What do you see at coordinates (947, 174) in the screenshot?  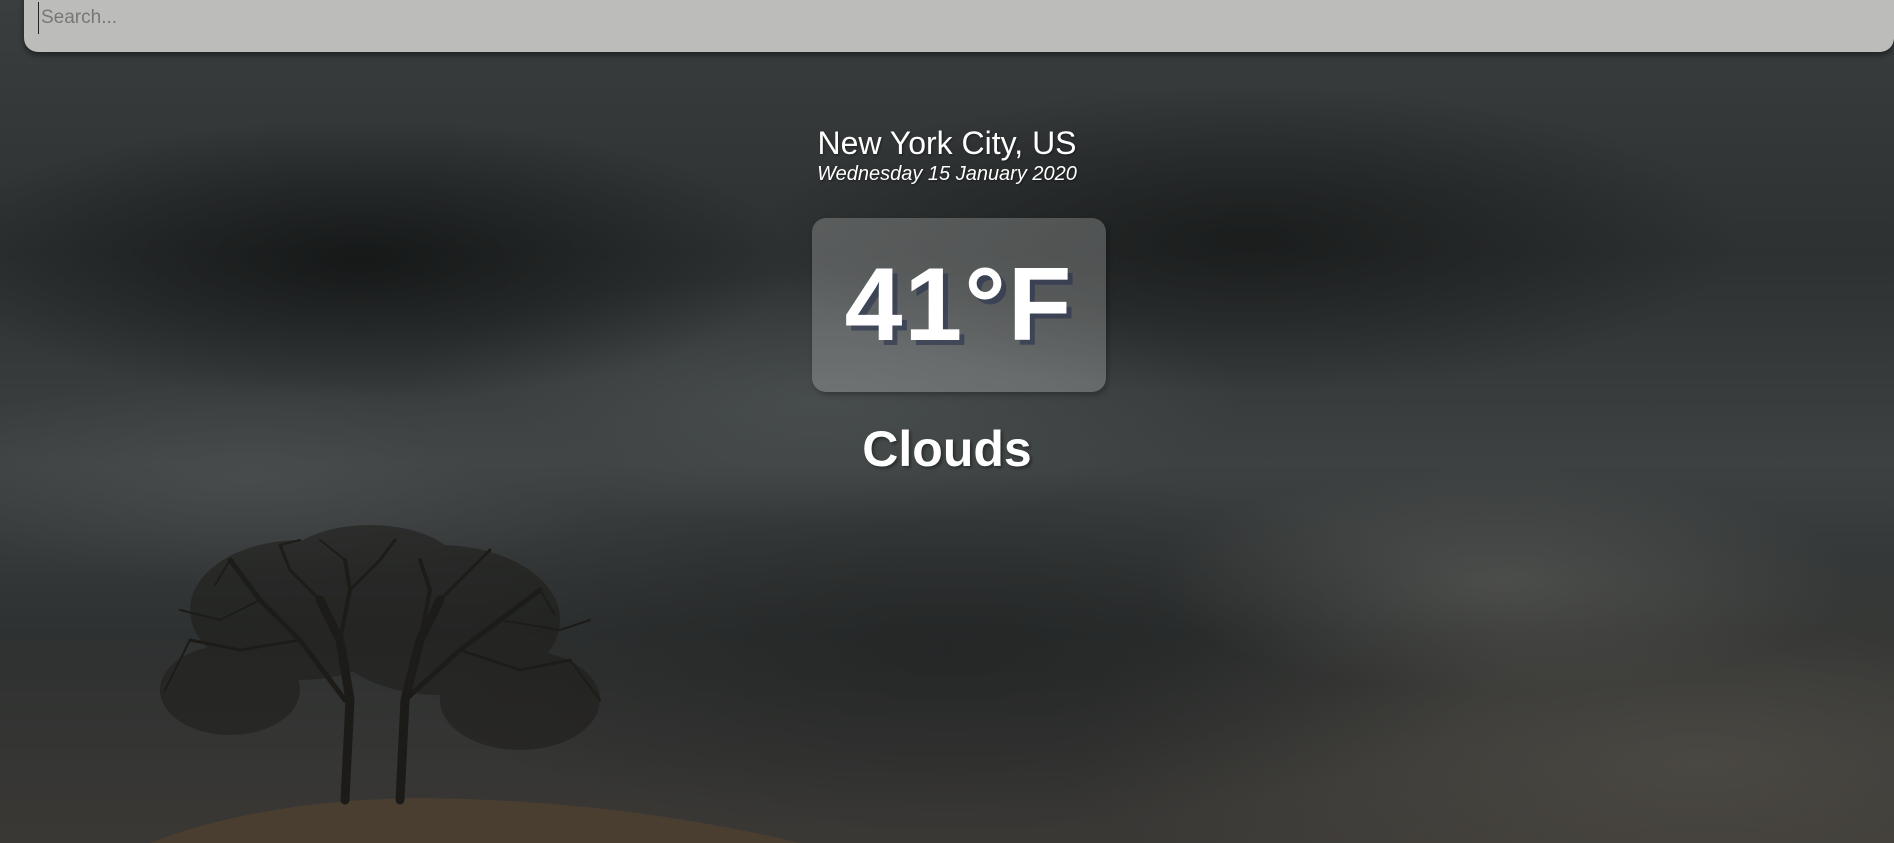 I see `date-label: Wednesday 15 January 2020` at bounding box center [947, 174].